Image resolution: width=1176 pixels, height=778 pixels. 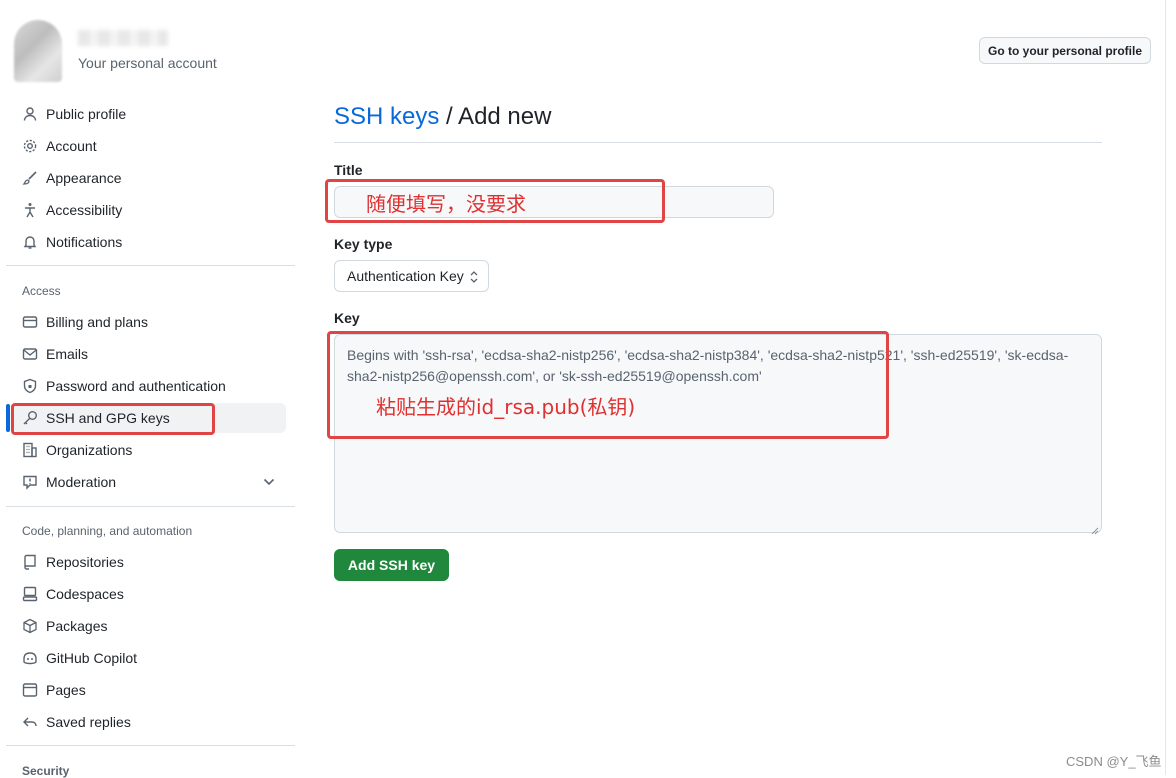 I want to click on package-icon, so click(x=30, y=626).